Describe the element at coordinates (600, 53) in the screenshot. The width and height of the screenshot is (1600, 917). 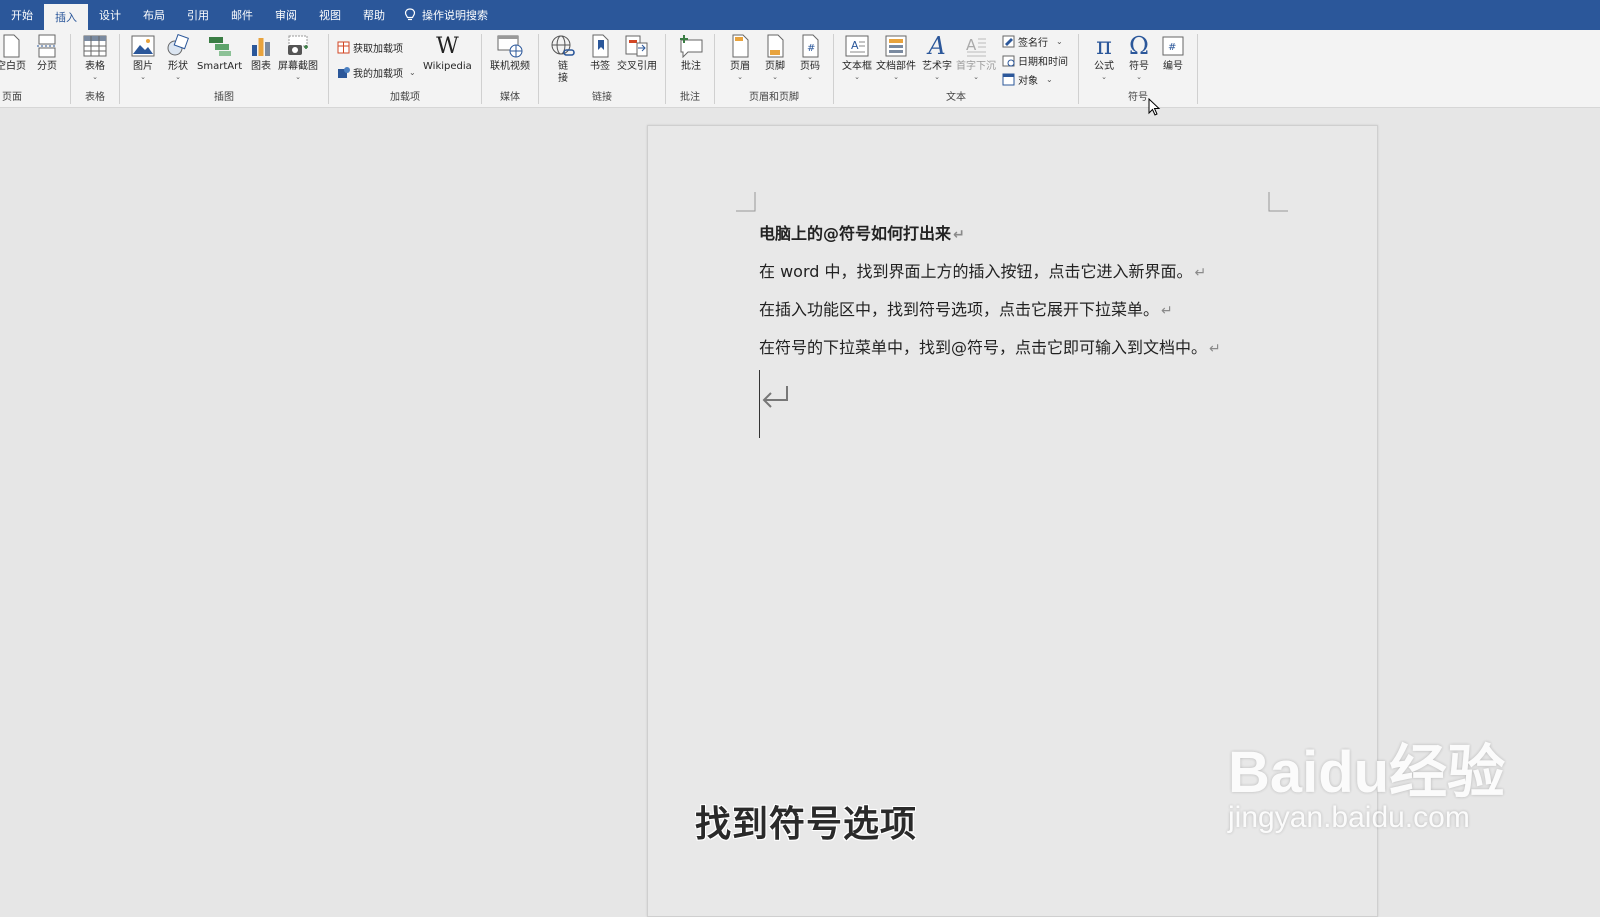
I see `bookmark-button: 书签` at that location.